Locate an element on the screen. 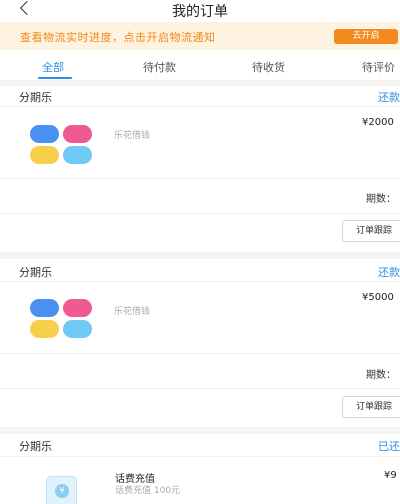 The image size is (400, 504). logistics-notice-banner: 查看物流实时进度，点击开启物流通知 去开启 is located at coordinates (200, 36).